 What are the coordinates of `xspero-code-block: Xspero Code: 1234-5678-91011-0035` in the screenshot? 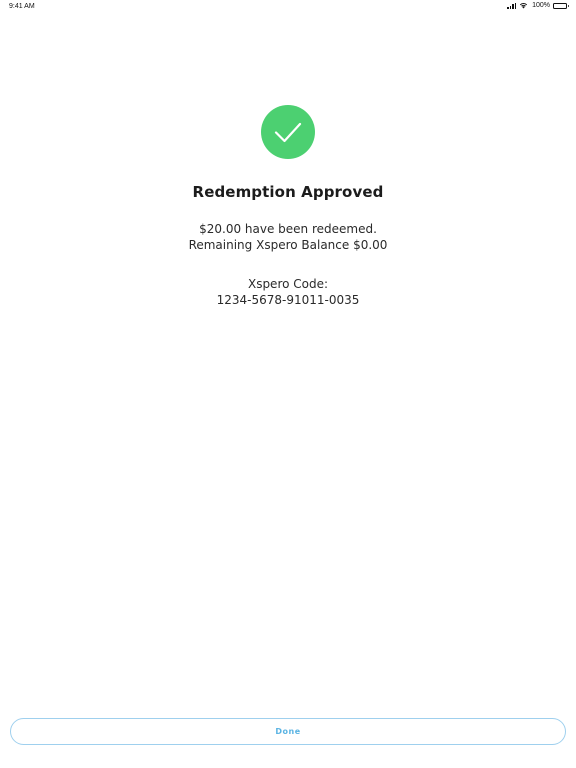 It's located at (288, 292).